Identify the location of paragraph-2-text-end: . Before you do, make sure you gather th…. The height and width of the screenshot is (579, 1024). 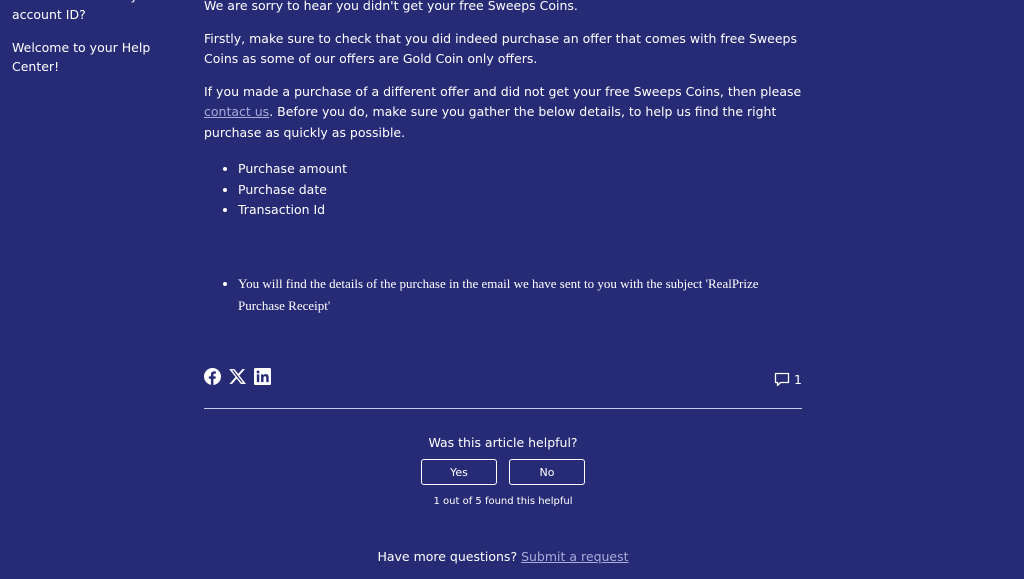
(490, 122).